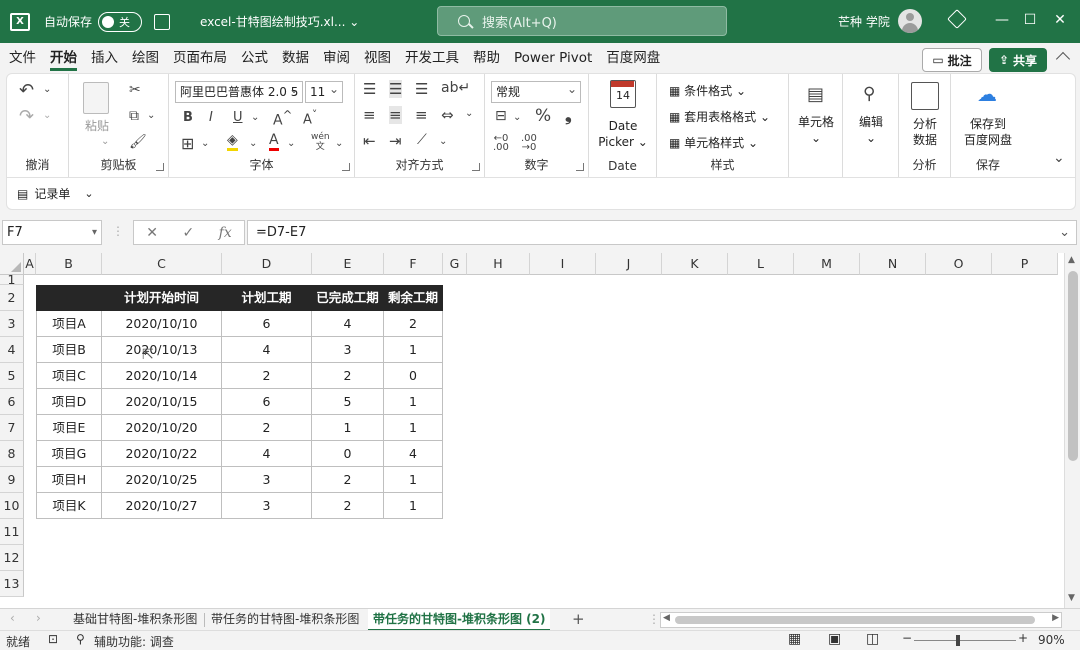 The width and height of the screenshot is (1080, 650). I want to click on increase-indent-icon: ⇥, so click(395, 141).